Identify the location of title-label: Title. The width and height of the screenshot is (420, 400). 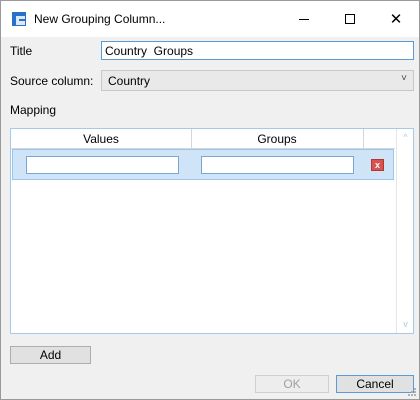
(21, 51).